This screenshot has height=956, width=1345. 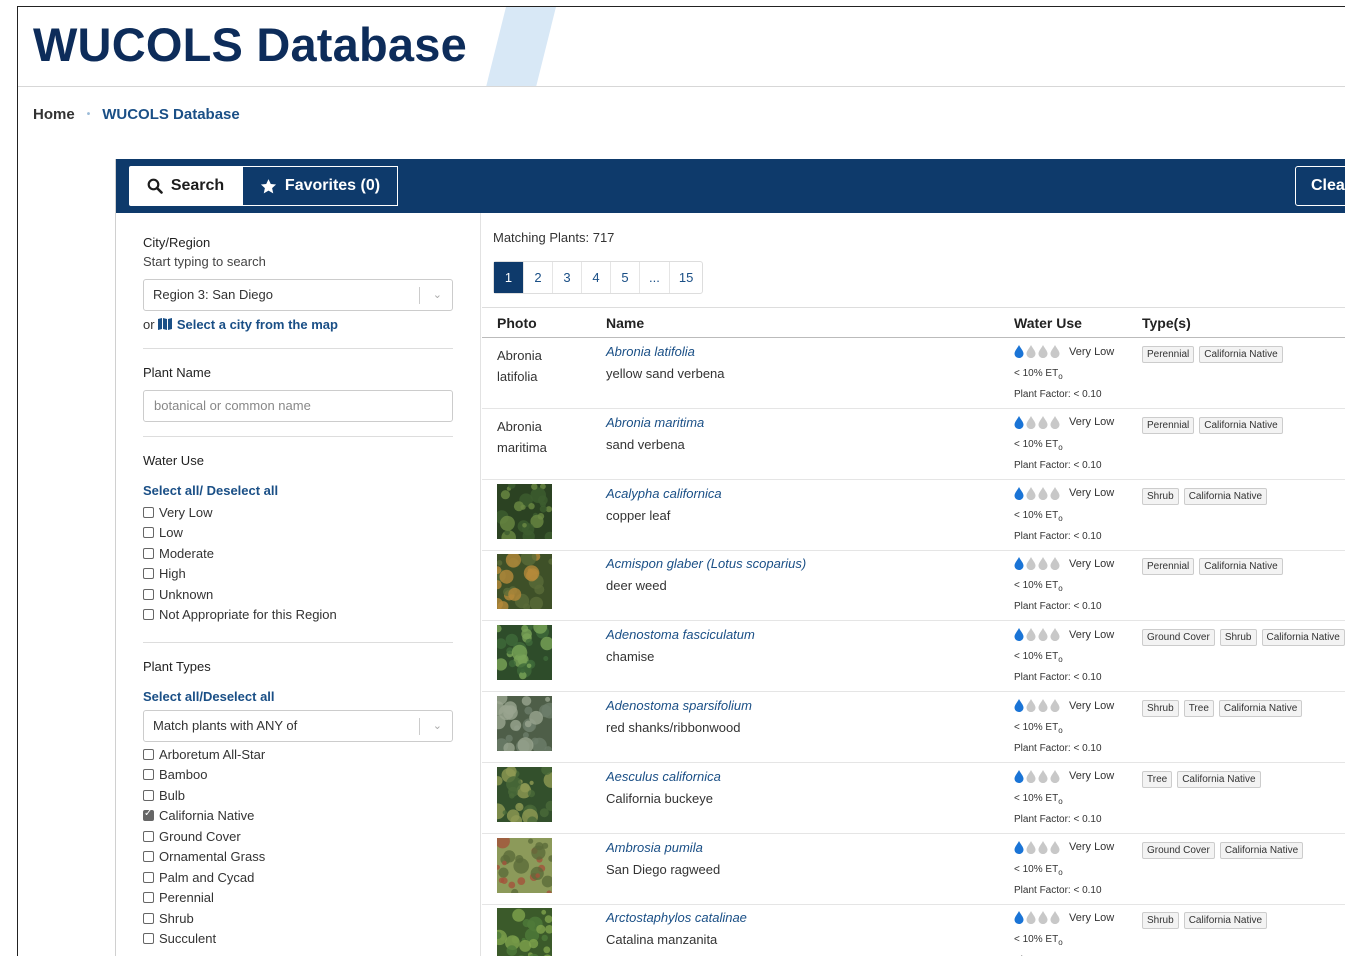 I want to click on plant-types-match-select: Match plants with ANY of ⌄, so click(x=298, y=726).